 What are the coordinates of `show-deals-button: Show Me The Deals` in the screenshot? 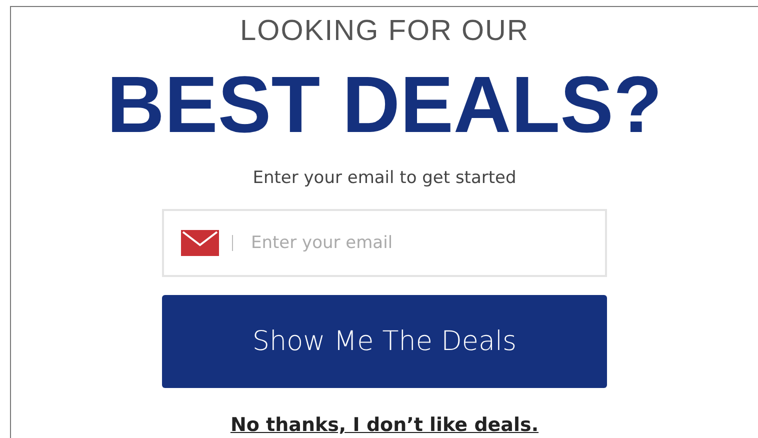 It's located at (384, 341).